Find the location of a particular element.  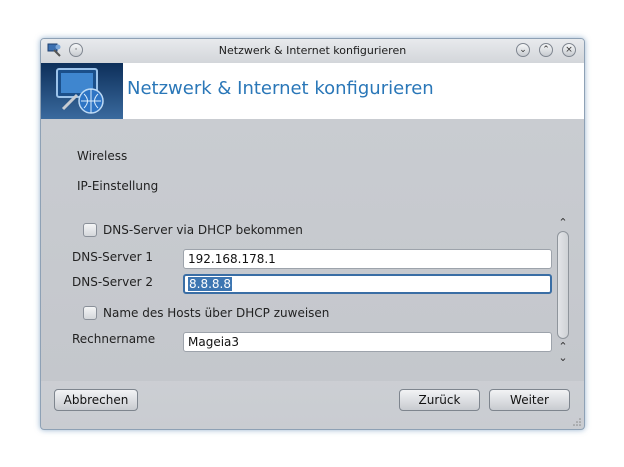

hostname-dhcp-checkbox is located at coordinates (90, 313).